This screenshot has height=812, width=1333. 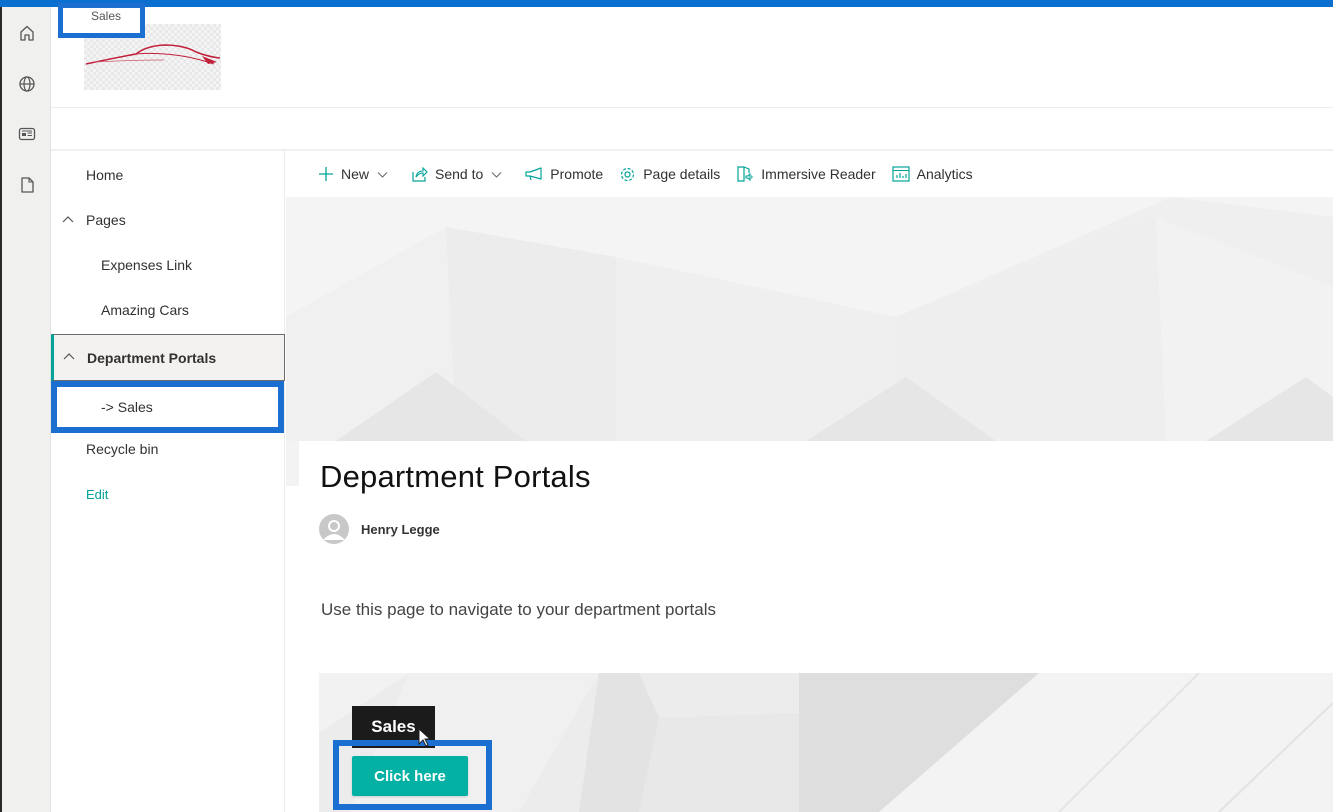 What do you see at coordinates (127, 407) in the screenshot?
I see `nav-item-label: -> Sales` at bounding box center [127, 407].